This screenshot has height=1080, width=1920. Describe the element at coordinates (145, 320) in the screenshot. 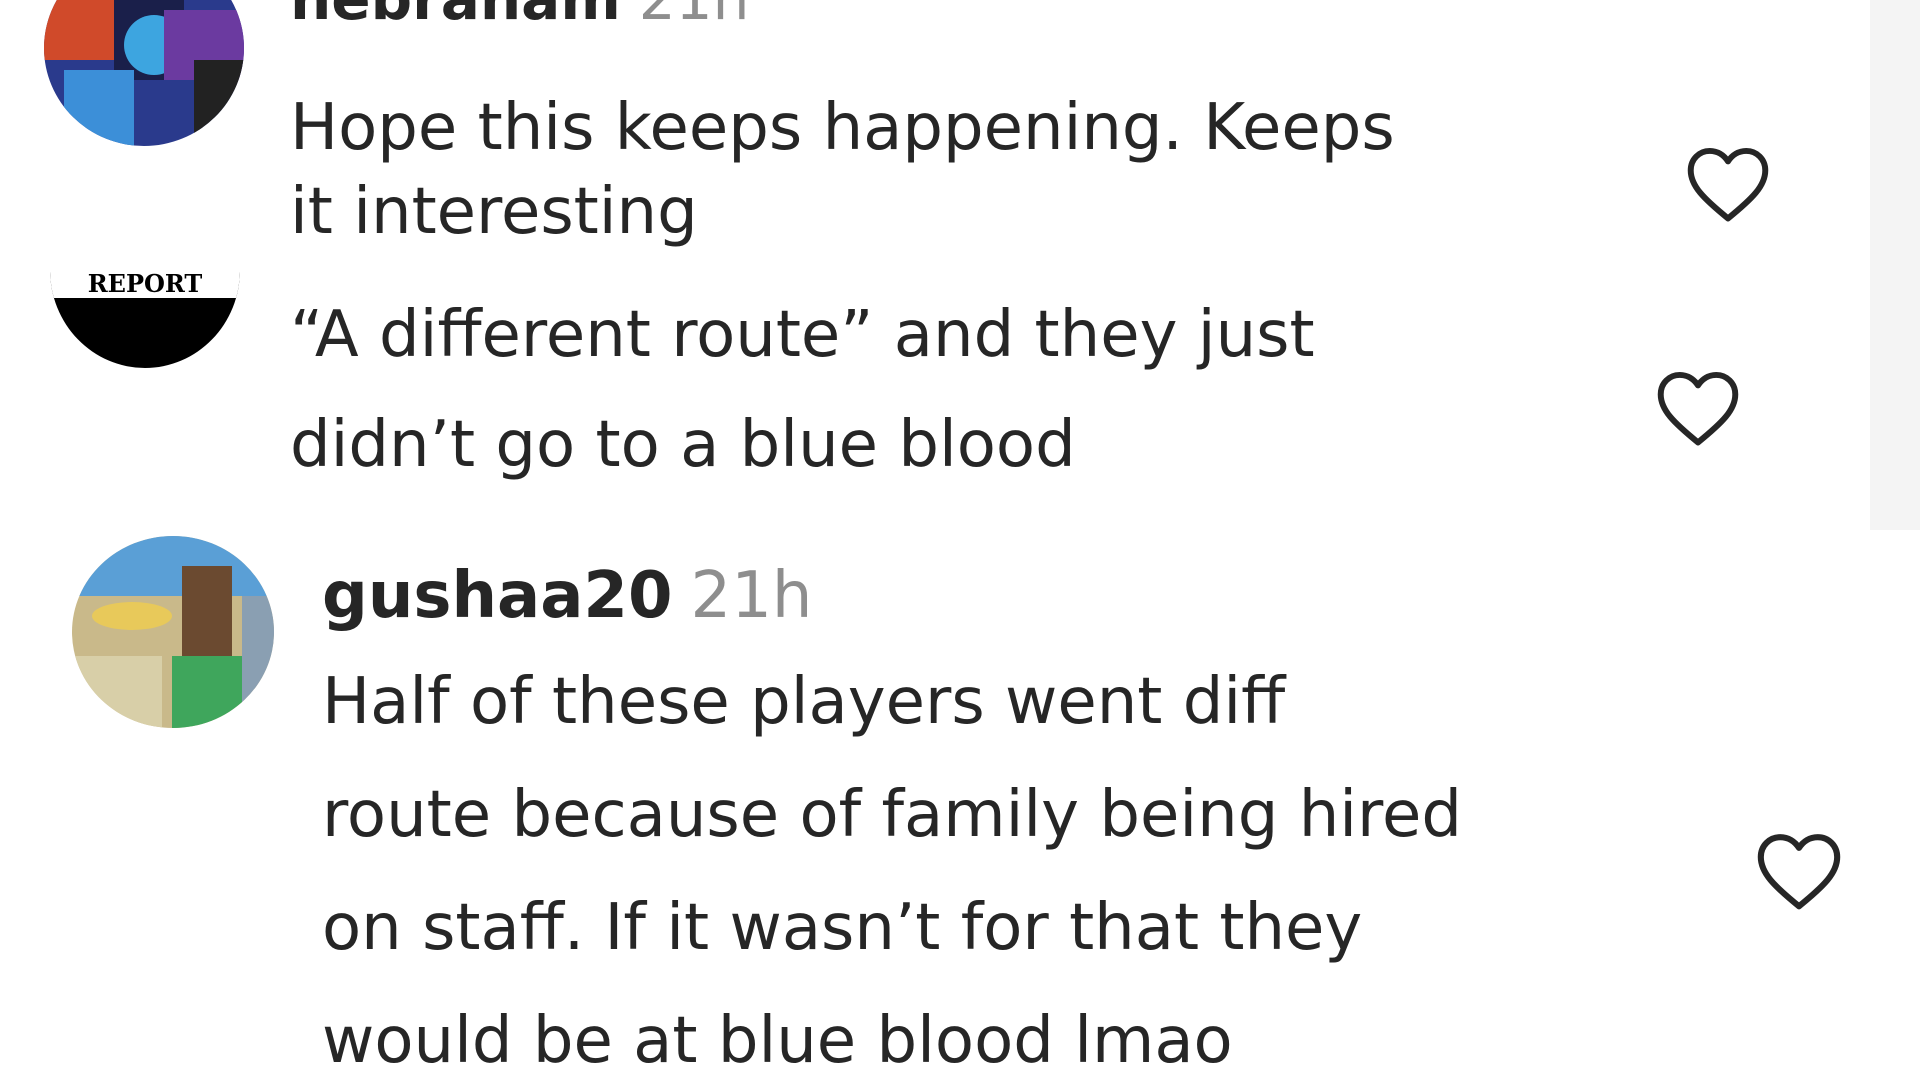

I see `avatar: REPORT` at that location.